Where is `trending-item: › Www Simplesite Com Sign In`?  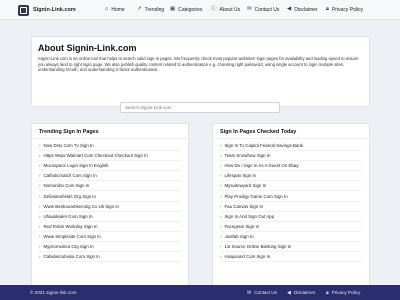 trending-item: › Www Simplesite Com Sign In is located at coordinates (110, 237).